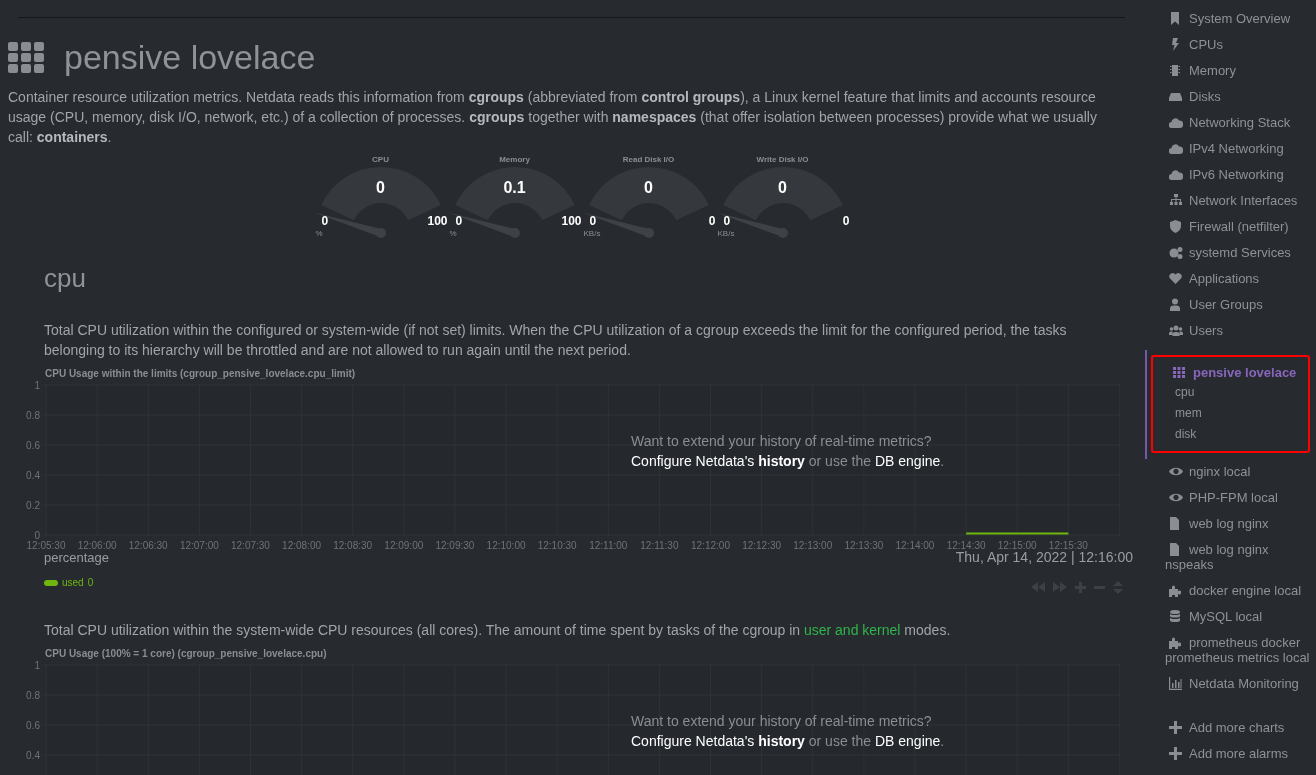  What do you see at coordinates (455, 545) in the screenshot?
I see `axis-tick-label: 12:09:30` at bounding box center [455, 545].